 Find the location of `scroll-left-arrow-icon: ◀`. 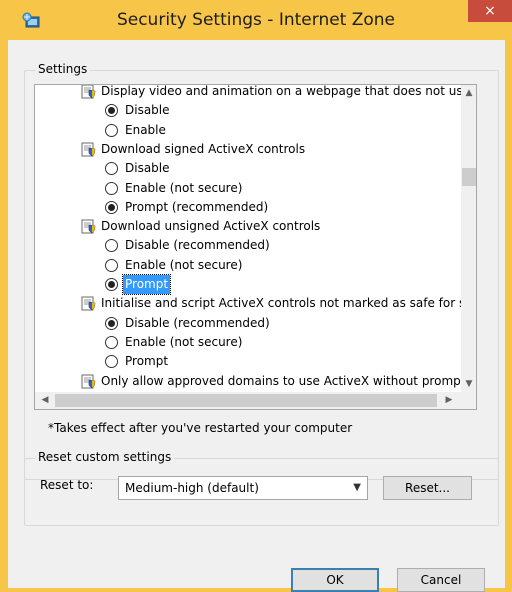

scroll-left-arrow-icon: ◀ is located at coordinates (45, 400).